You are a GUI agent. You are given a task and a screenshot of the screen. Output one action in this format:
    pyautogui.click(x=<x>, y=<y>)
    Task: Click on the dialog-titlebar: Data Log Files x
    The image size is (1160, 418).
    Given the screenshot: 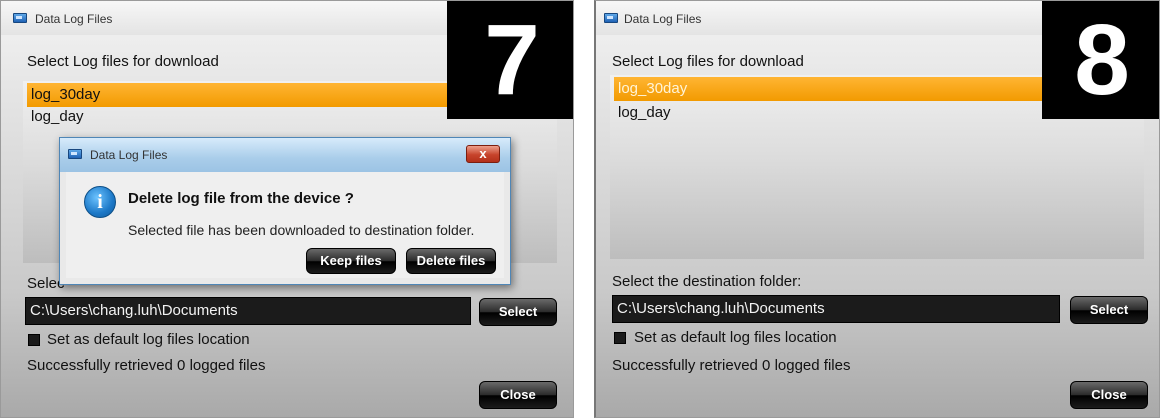 What is the action you would take?
    pyautogui.click(x=285, y=155)
    